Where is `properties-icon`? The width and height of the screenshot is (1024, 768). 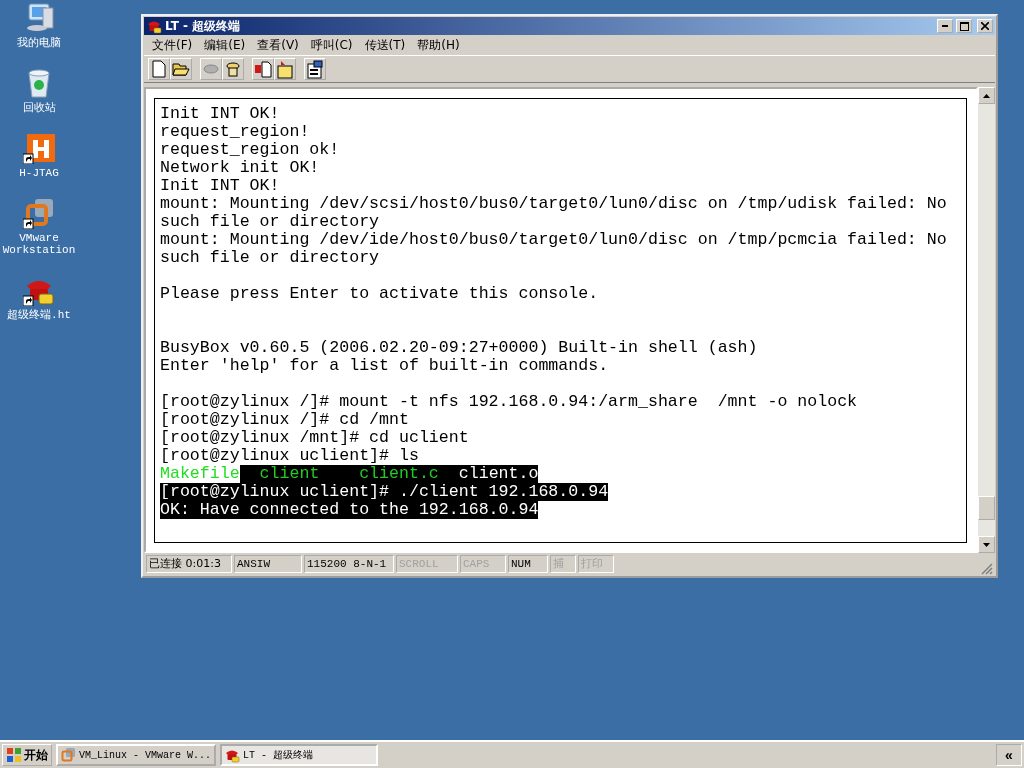 properties-icon is located at coordinates (315, 69).